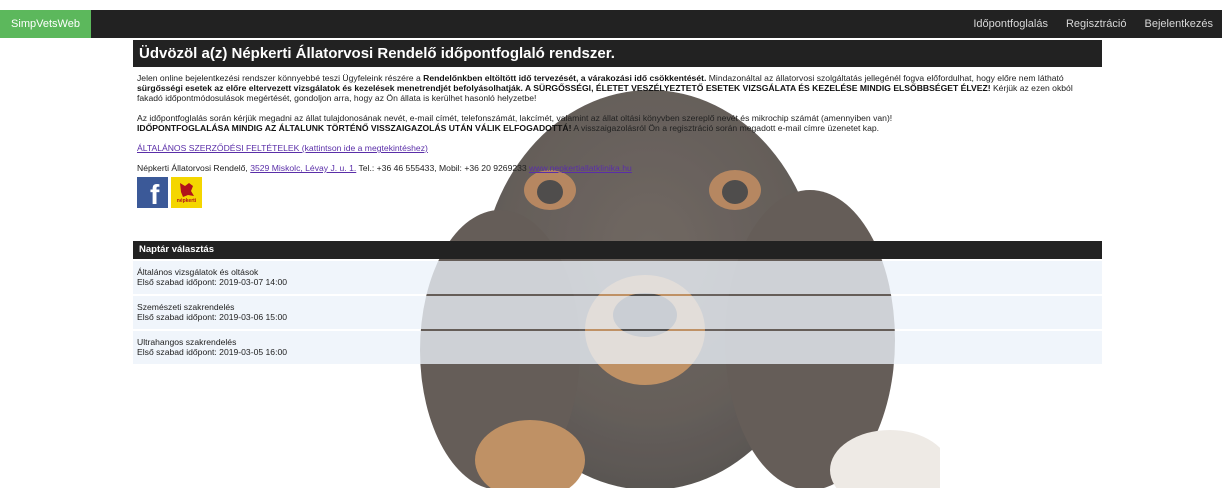  Describe the element at coordinates (303, 168) in the screenshot. I see `address-link: 3529 Miskolc, Lévay J. u. 1.` at that location.